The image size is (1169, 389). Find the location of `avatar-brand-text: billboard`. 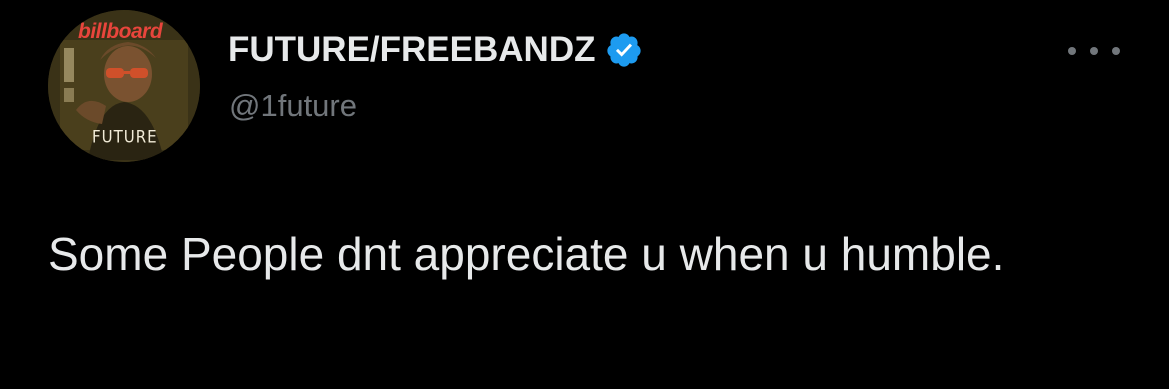

avatar-brand-text: billboard is located at coordinates (120, 31).